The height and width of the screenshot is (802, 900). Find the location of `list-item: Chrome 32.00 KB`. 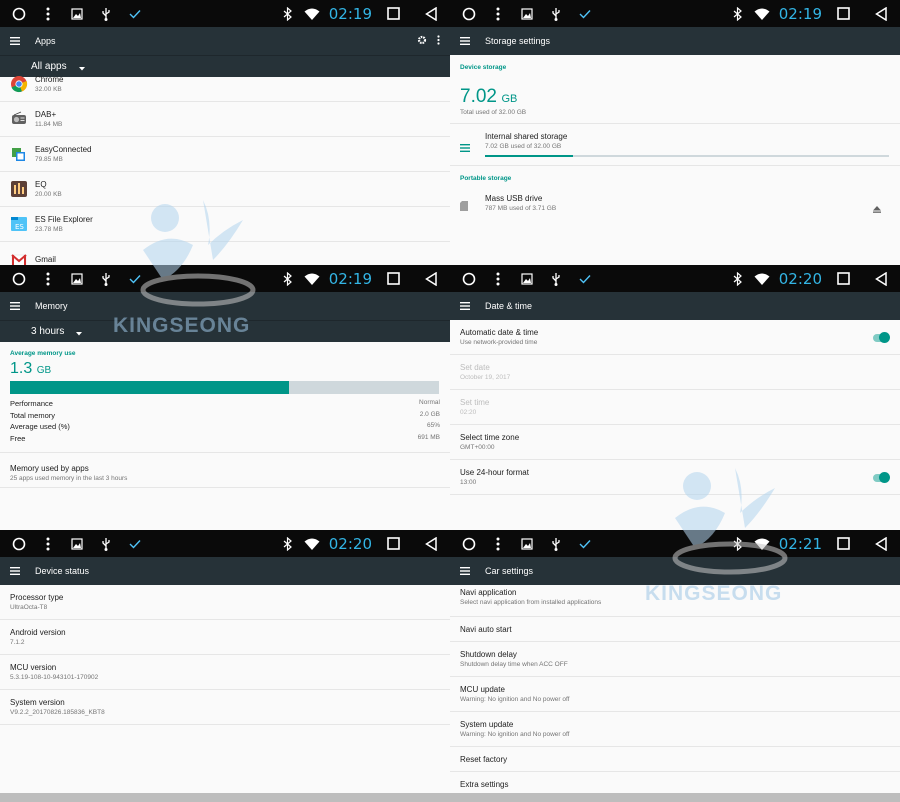

list-item: Chrome 32.00 KB is located at coordinates (225, 84).